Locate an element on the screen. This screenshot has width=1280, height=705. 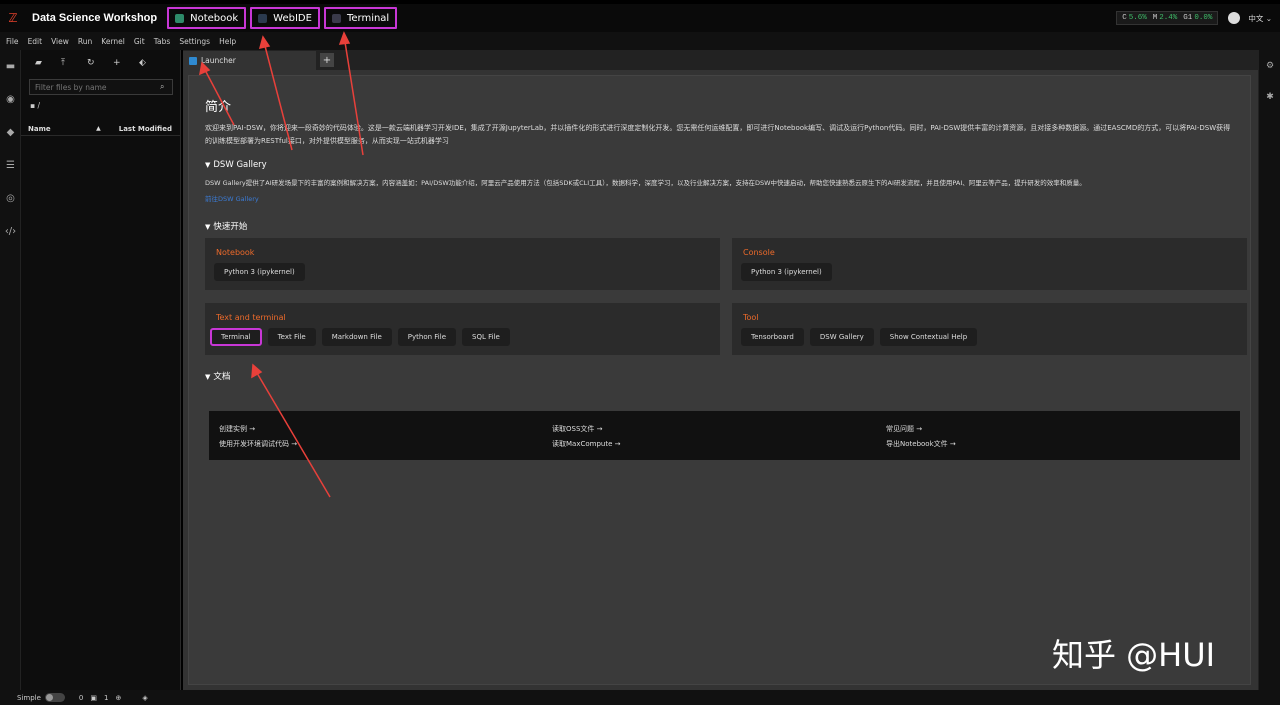
card-console: Console Python 3 (ipykernel) is located at coordinates (989, 264).